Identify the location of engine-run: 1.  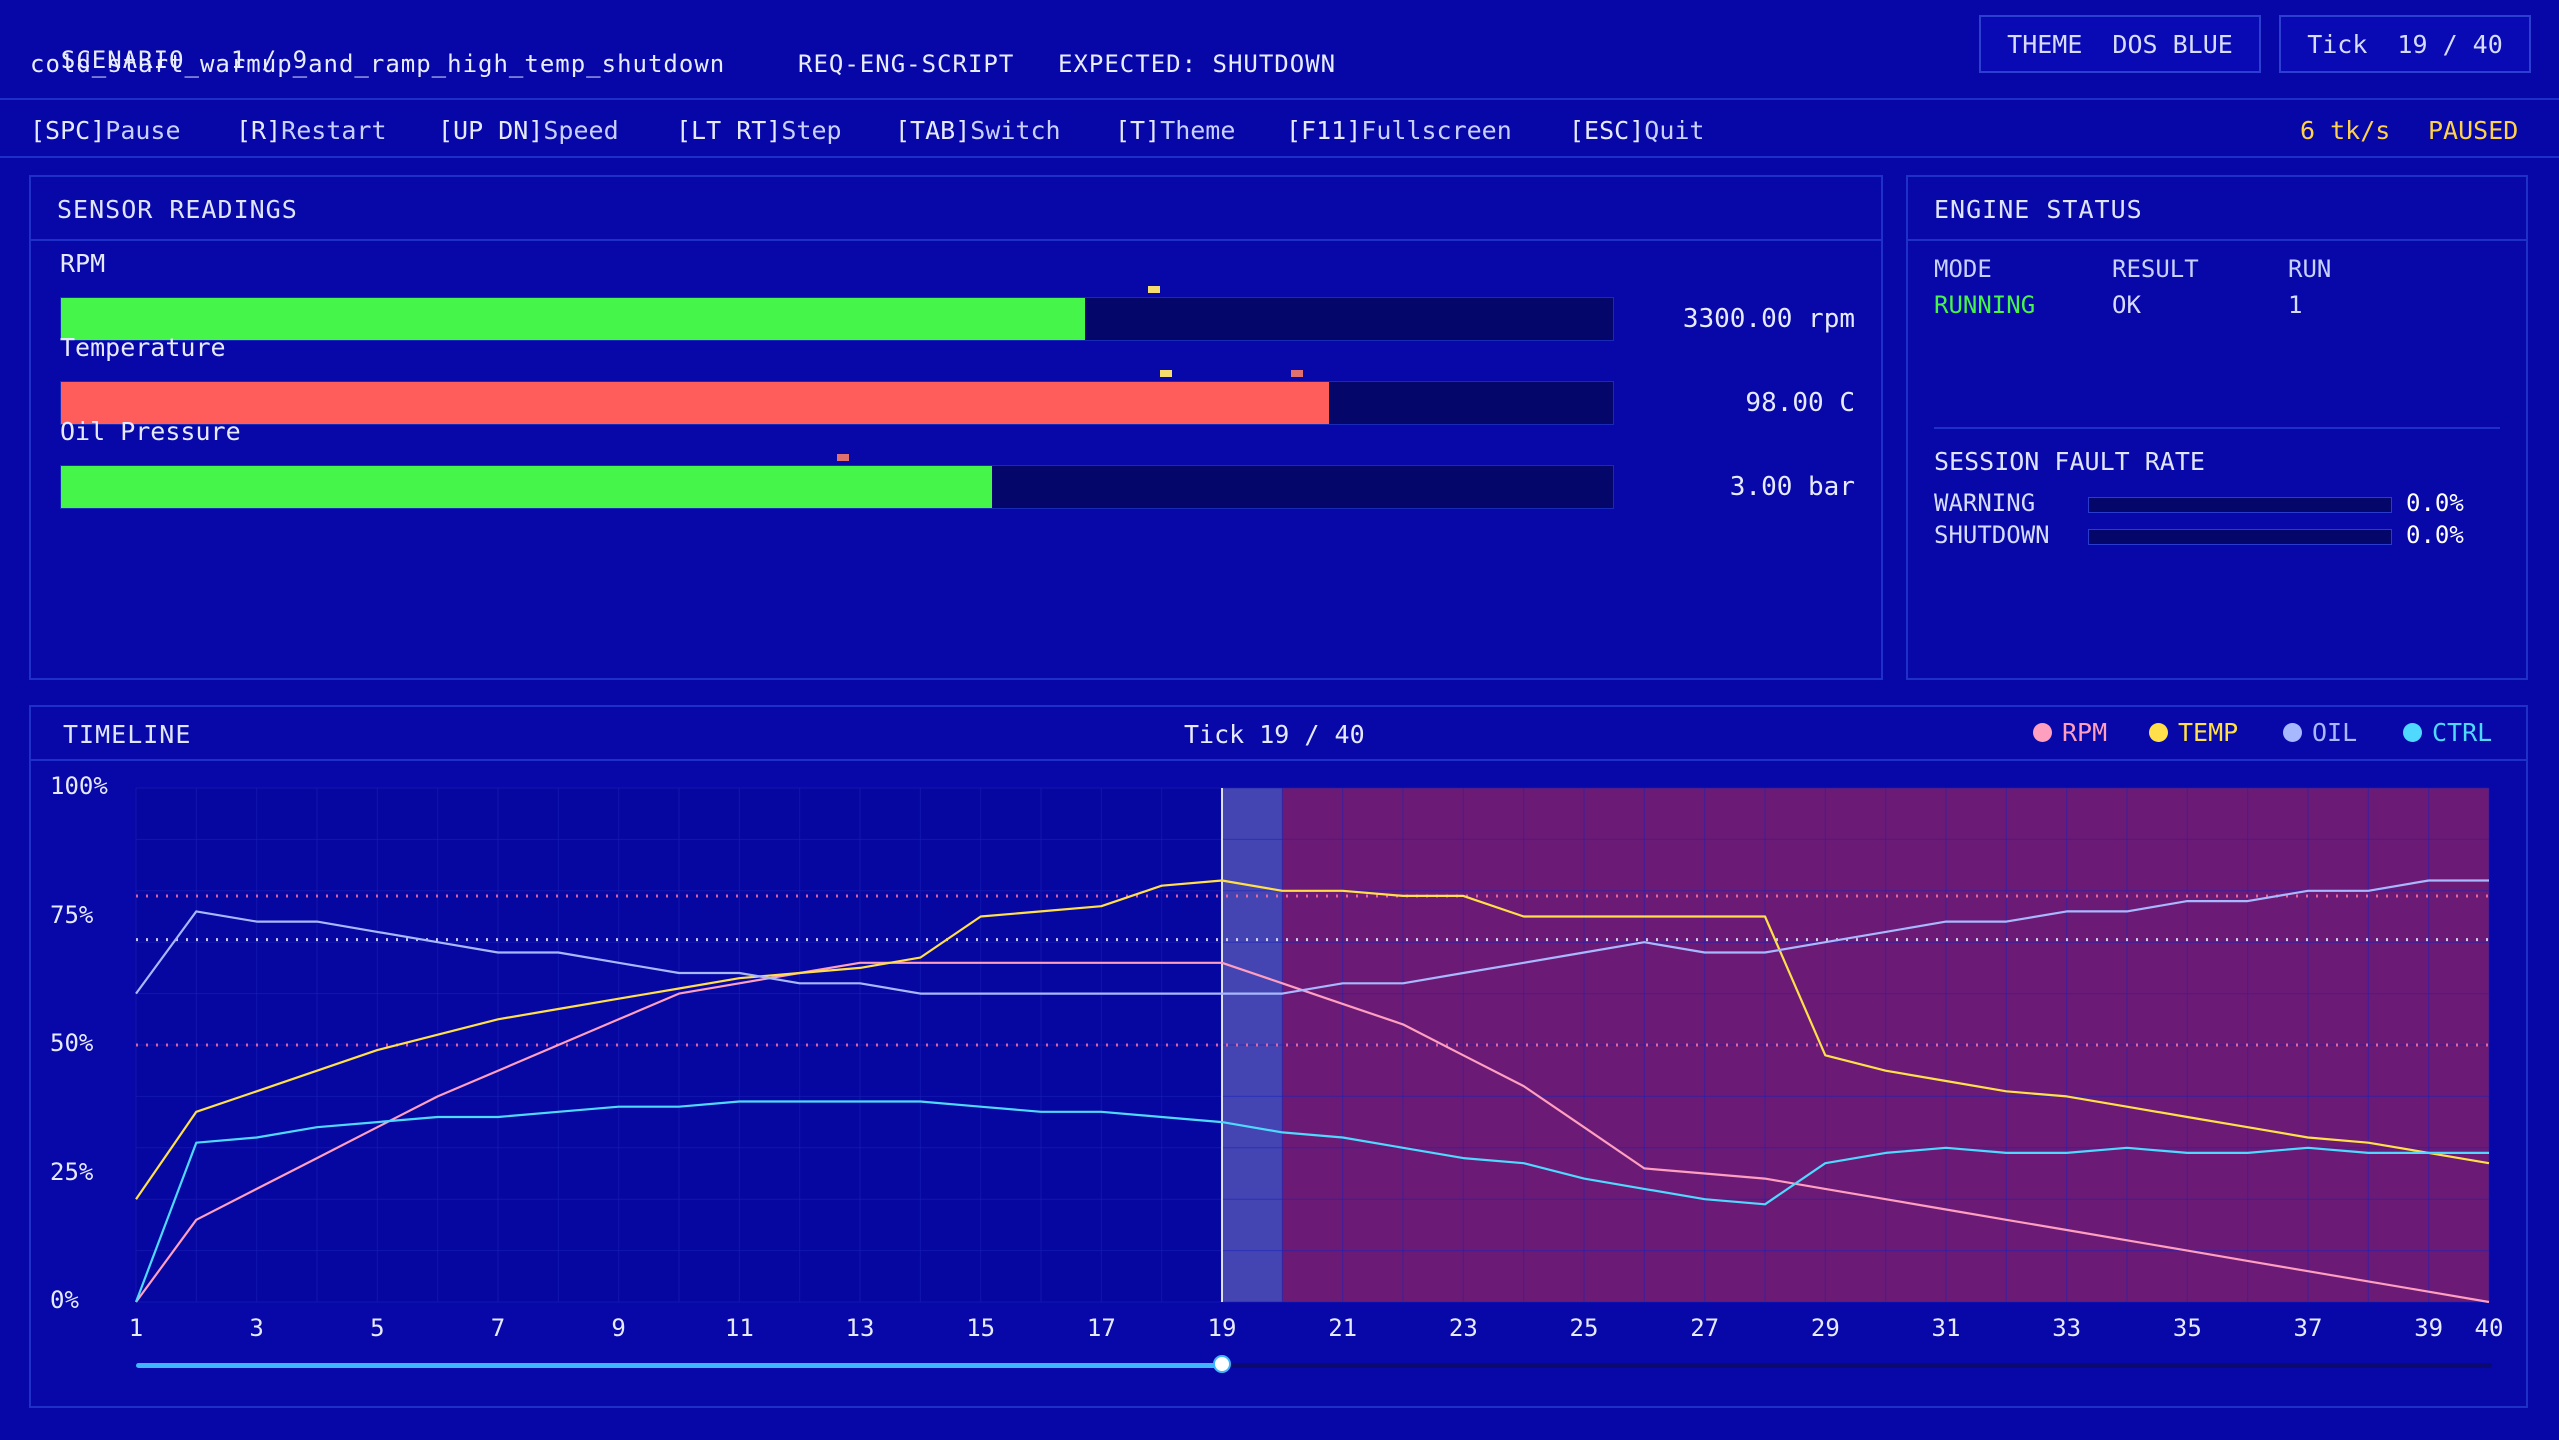
(2295, 305).